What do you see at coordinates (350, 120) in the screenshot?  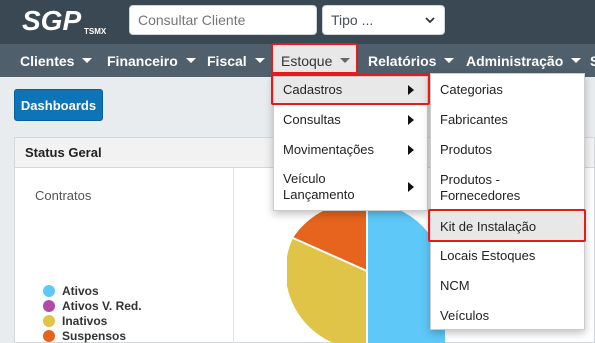 I see `menu-item-consultas: Consultas` at bounding box center [350, 120].